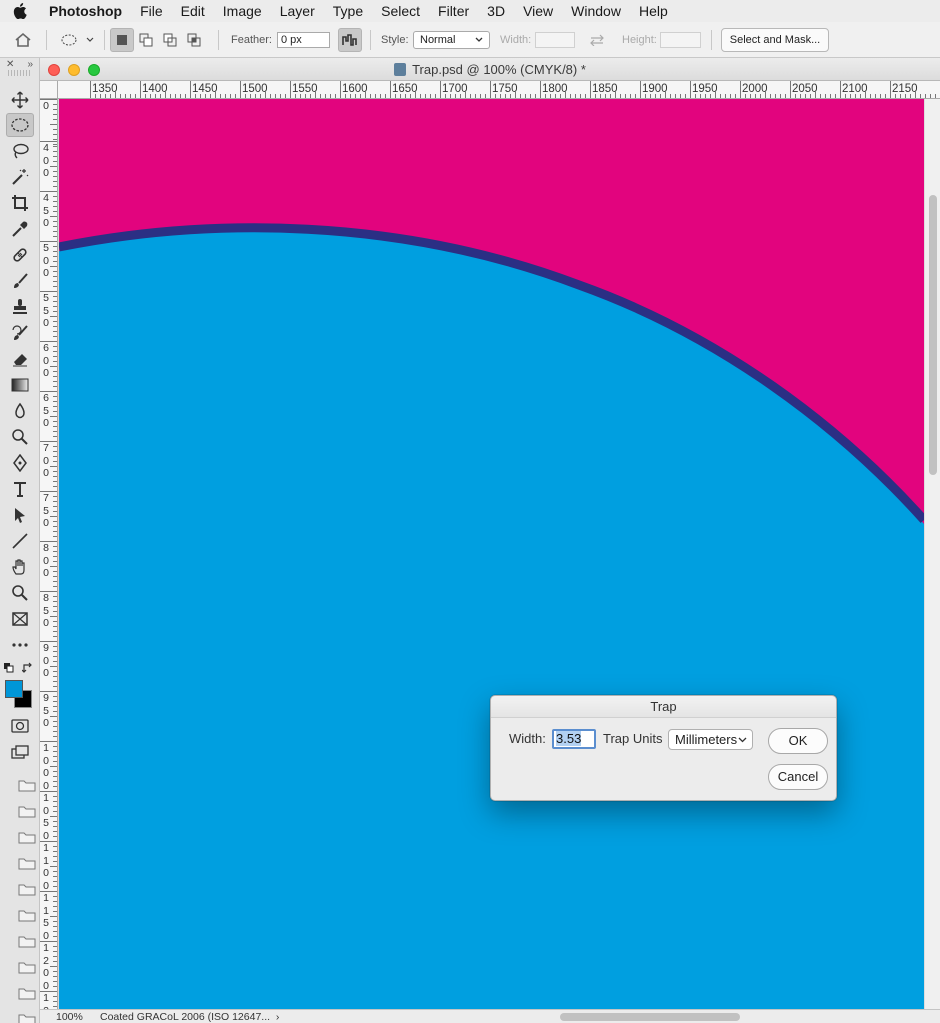 Image resolution: width=940 pixels, height=1023 pixels. I want to click on app-menu: Photoshop, so click(85, 11).